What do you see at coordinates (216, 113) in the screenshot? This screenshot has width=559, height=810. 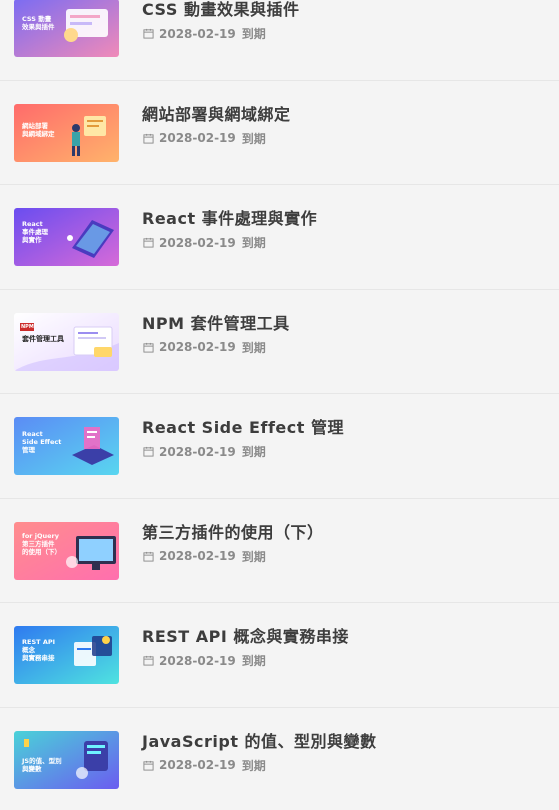 I see `course-title: 網站部署與網域綁定` at bounding box center [216, 113].